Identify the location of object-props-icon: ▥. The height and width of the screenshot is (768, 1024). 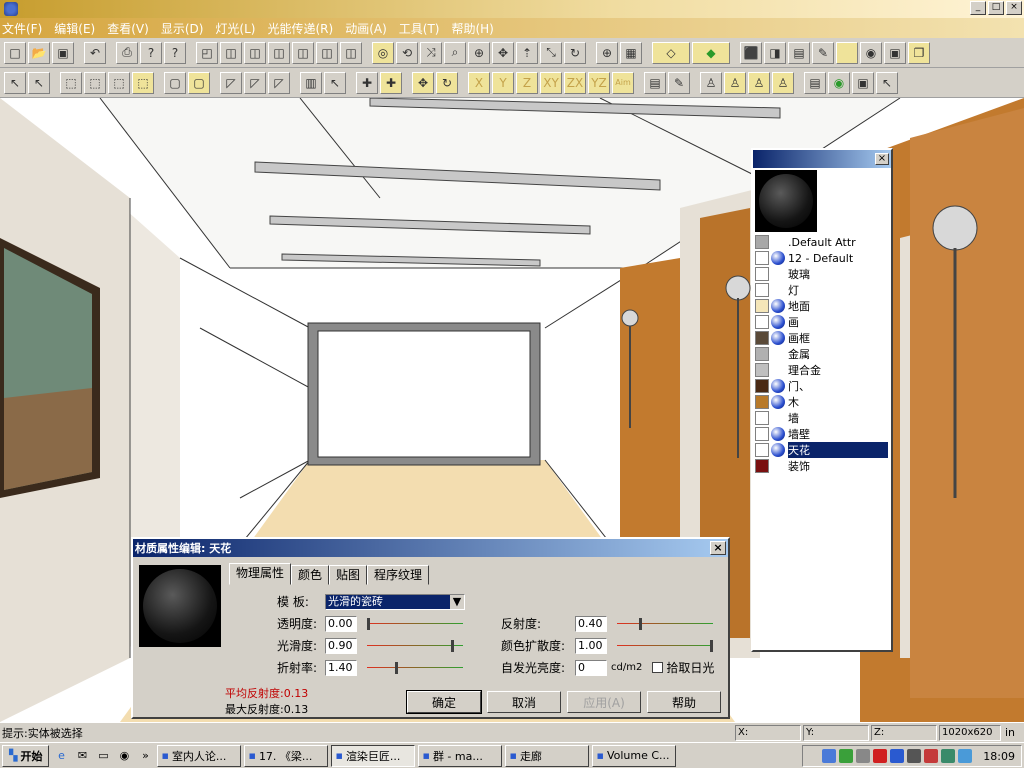
(311, 82).